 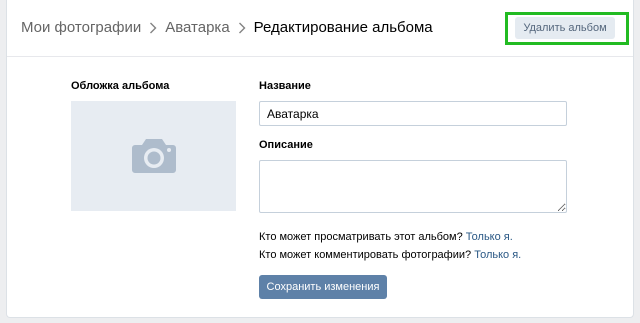 I want to click on album-name-input, so click(x=413, y=113).